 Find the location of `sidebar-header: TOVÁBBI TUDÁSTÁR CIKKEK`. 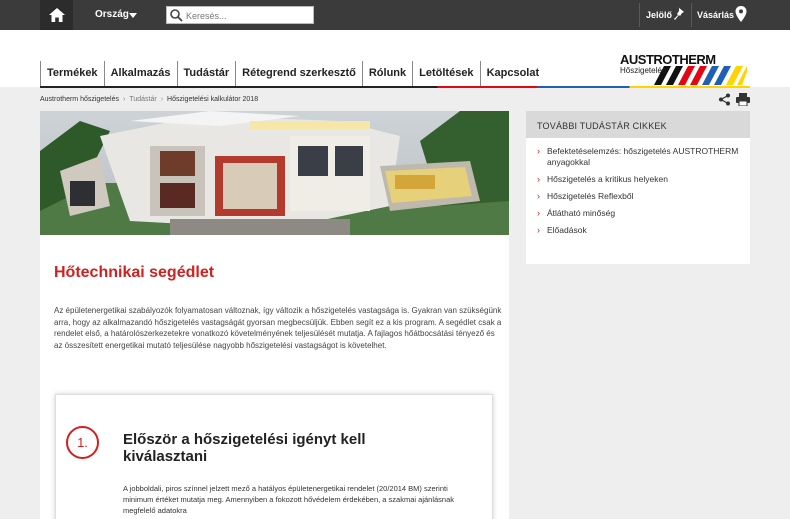

sidebar-header: TOVÁBBI TUDÁSTÁR CIKKEK is located at coordinates (638, 124).